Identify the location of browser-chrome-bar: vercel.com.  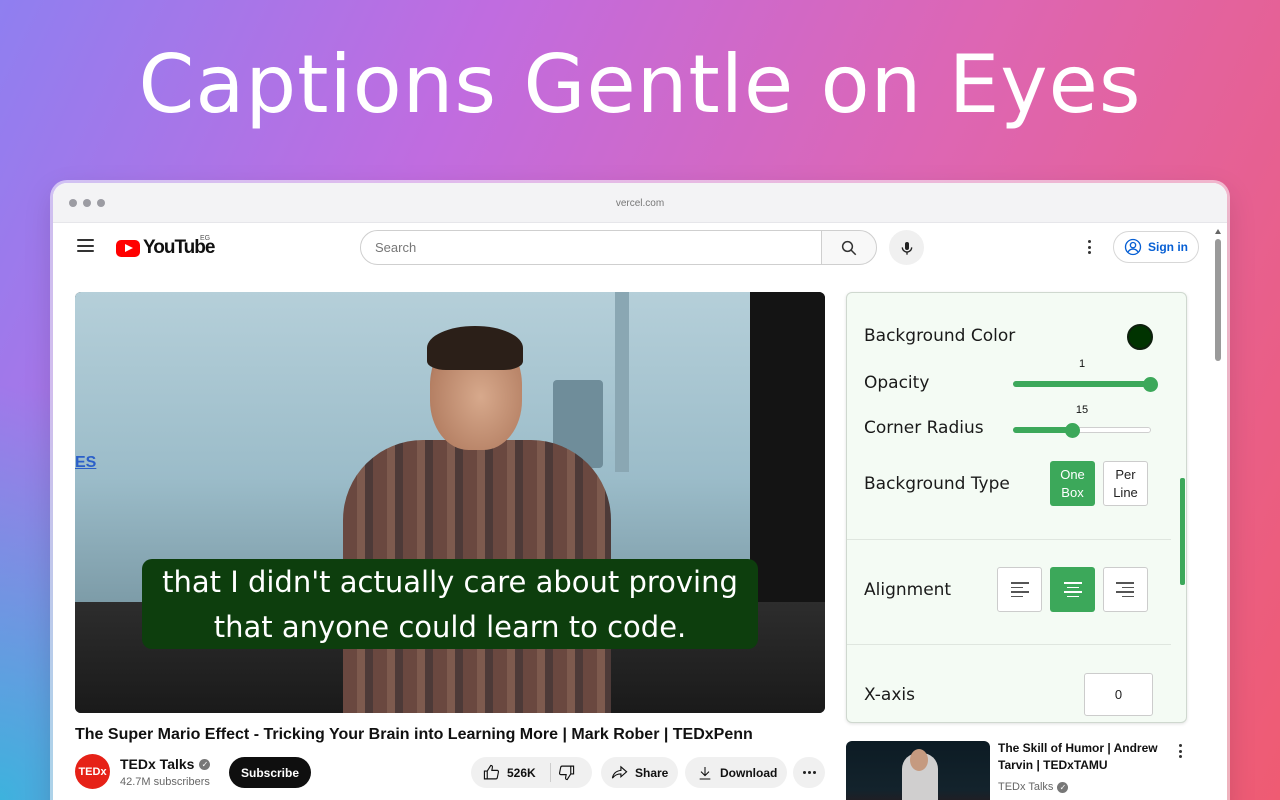
(640, 203).